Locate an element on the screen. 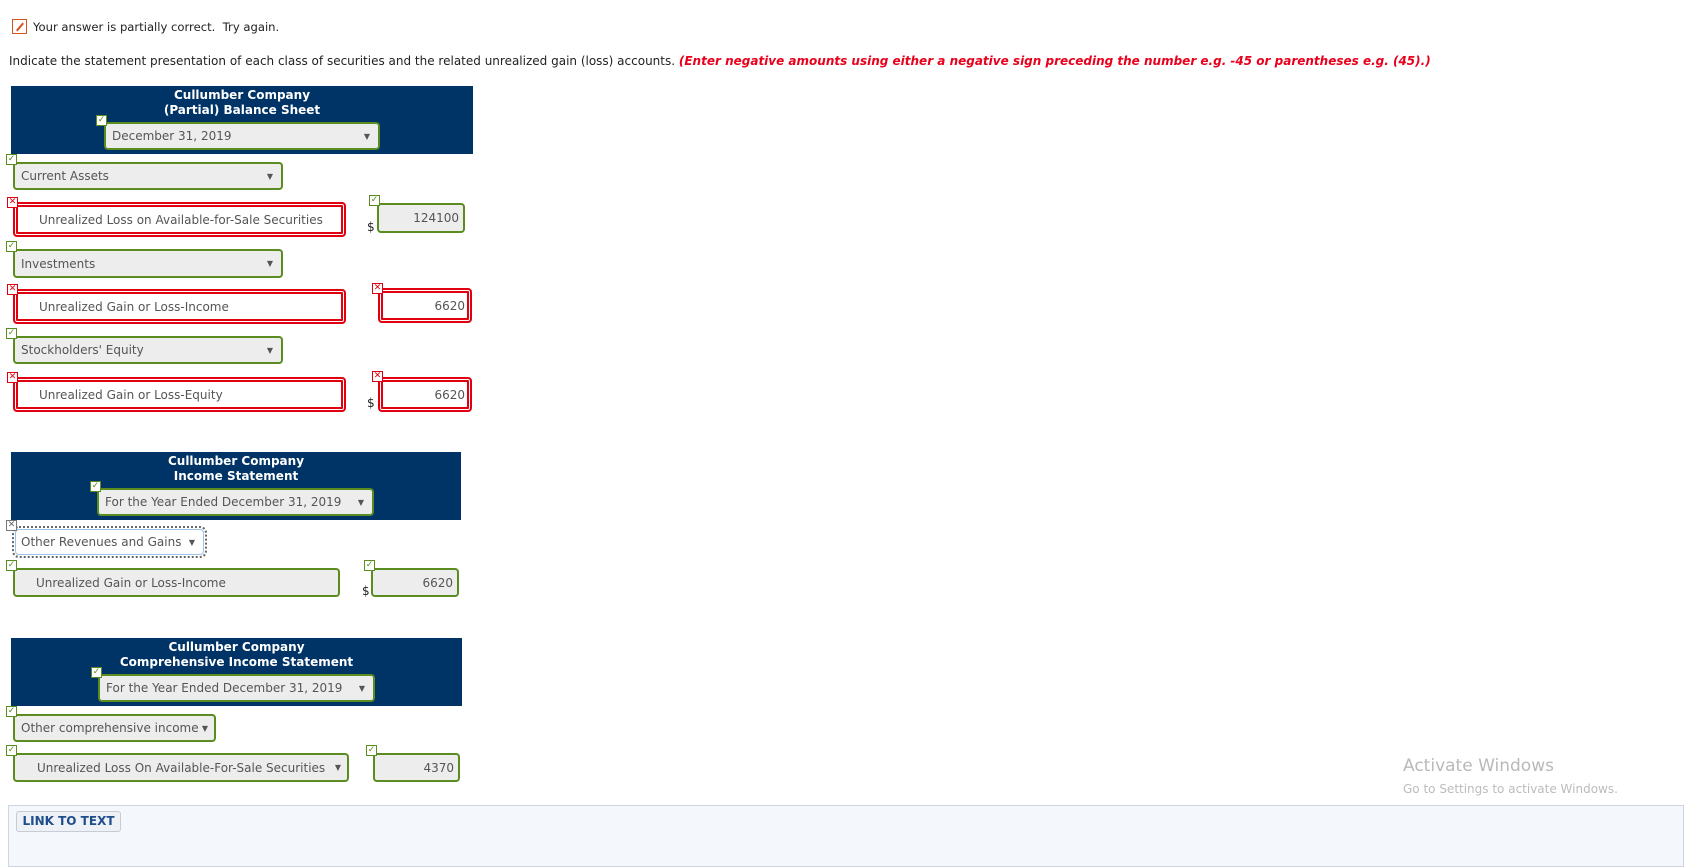  investments-heading-select: Investments ▼ is located at coordinates (148, 263).